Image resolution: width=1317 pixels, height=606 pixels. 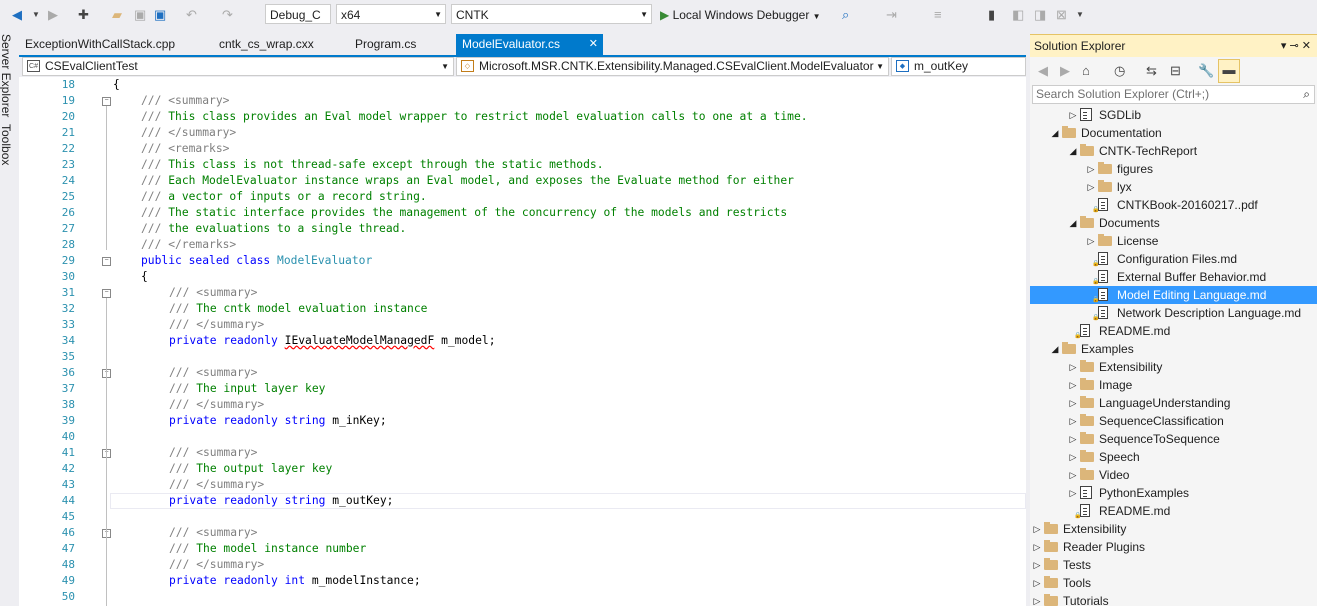 What do you see at coordinates (1173, 295) in the screenshot?
I see `tree-item: 🔒 Model Editing Language.md` at bounding box center [1173, 295].